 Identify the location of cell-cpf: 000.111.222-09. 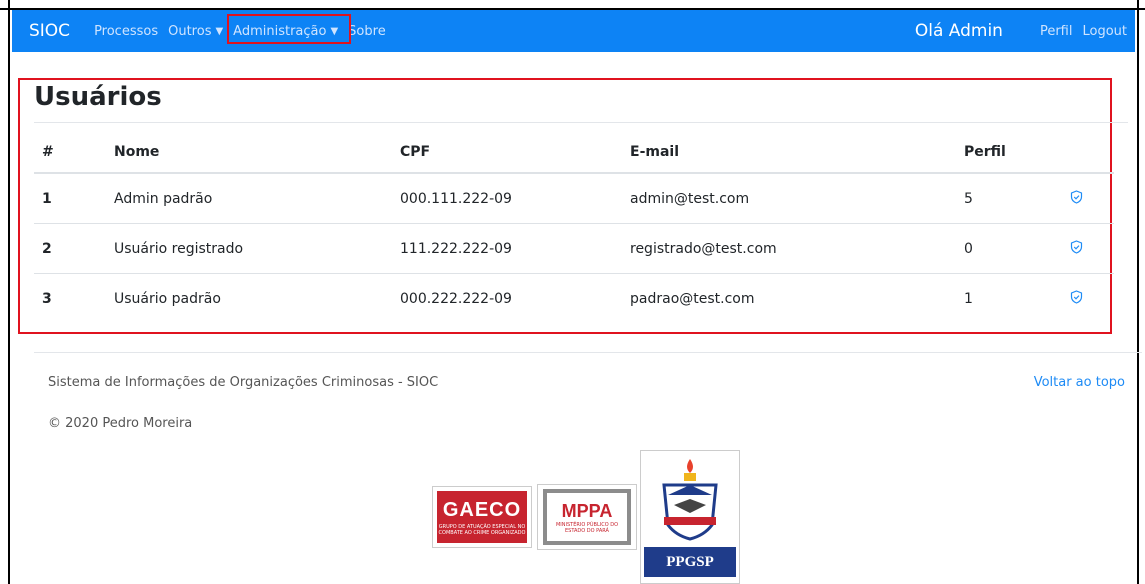
(515, 198).